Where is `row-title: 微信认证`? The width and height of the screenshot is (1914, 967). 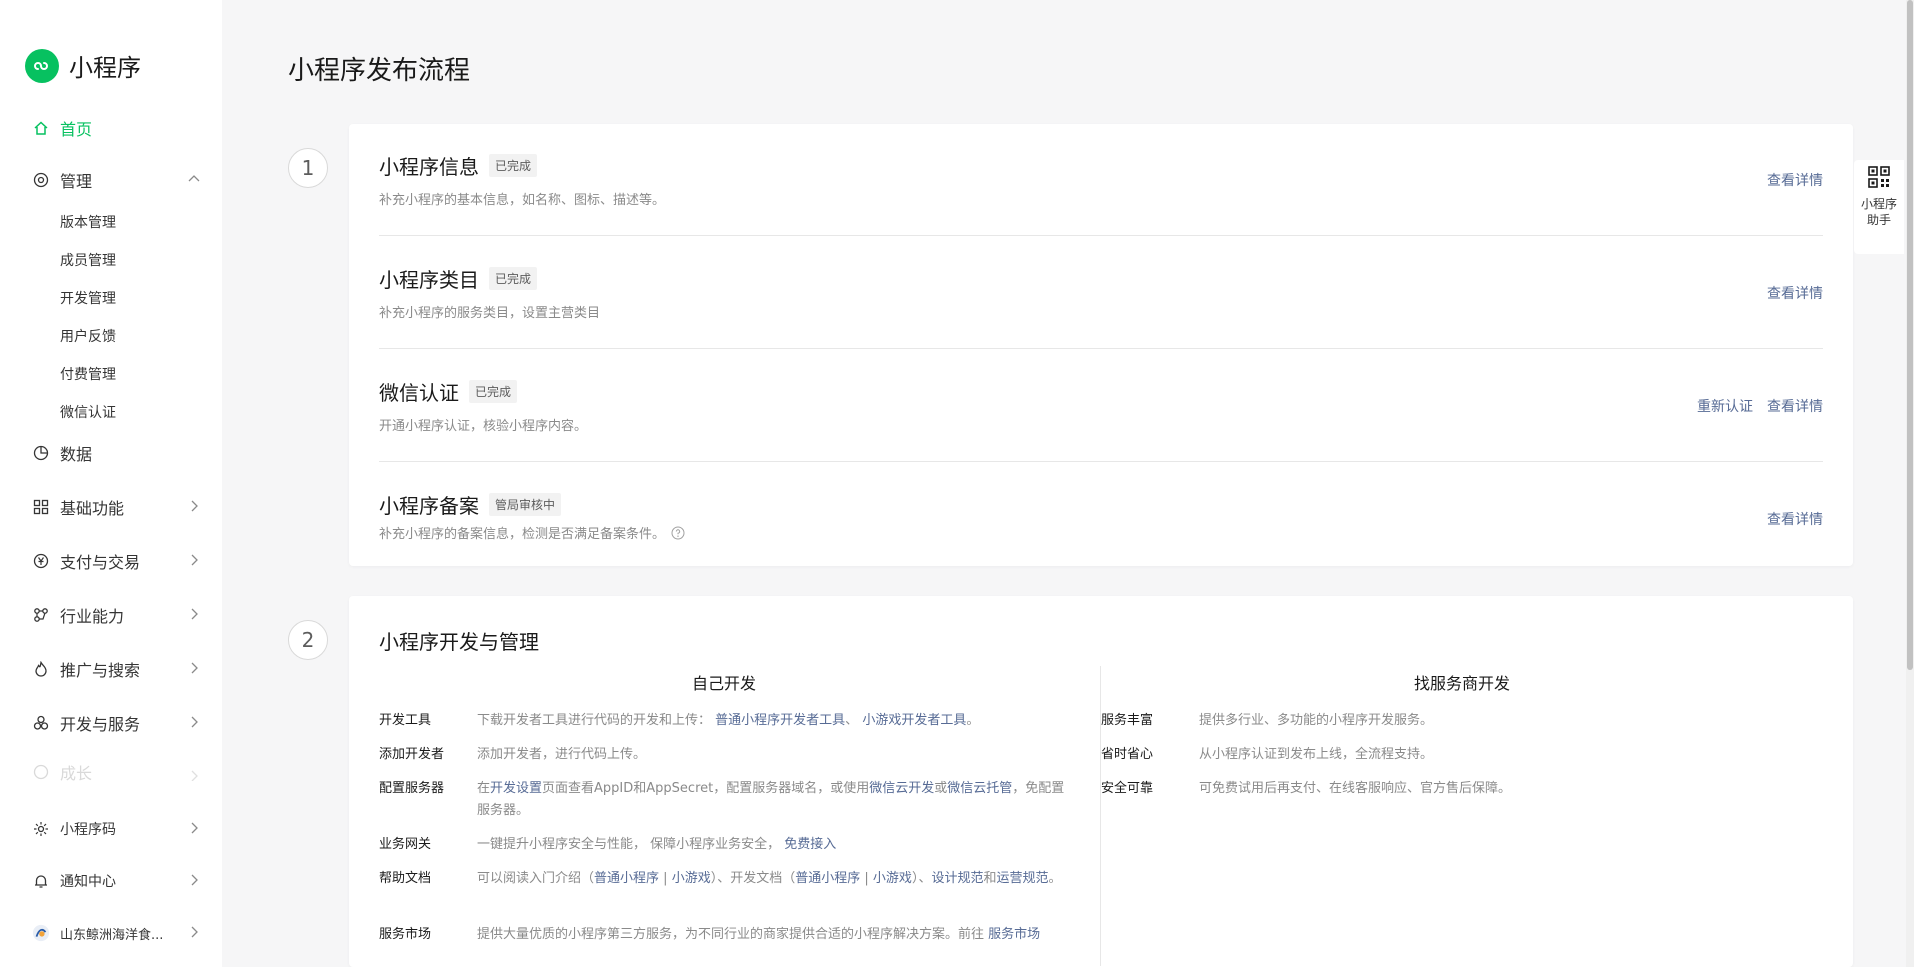 row-title: 微信认证 is located at coordinates (419, 393).